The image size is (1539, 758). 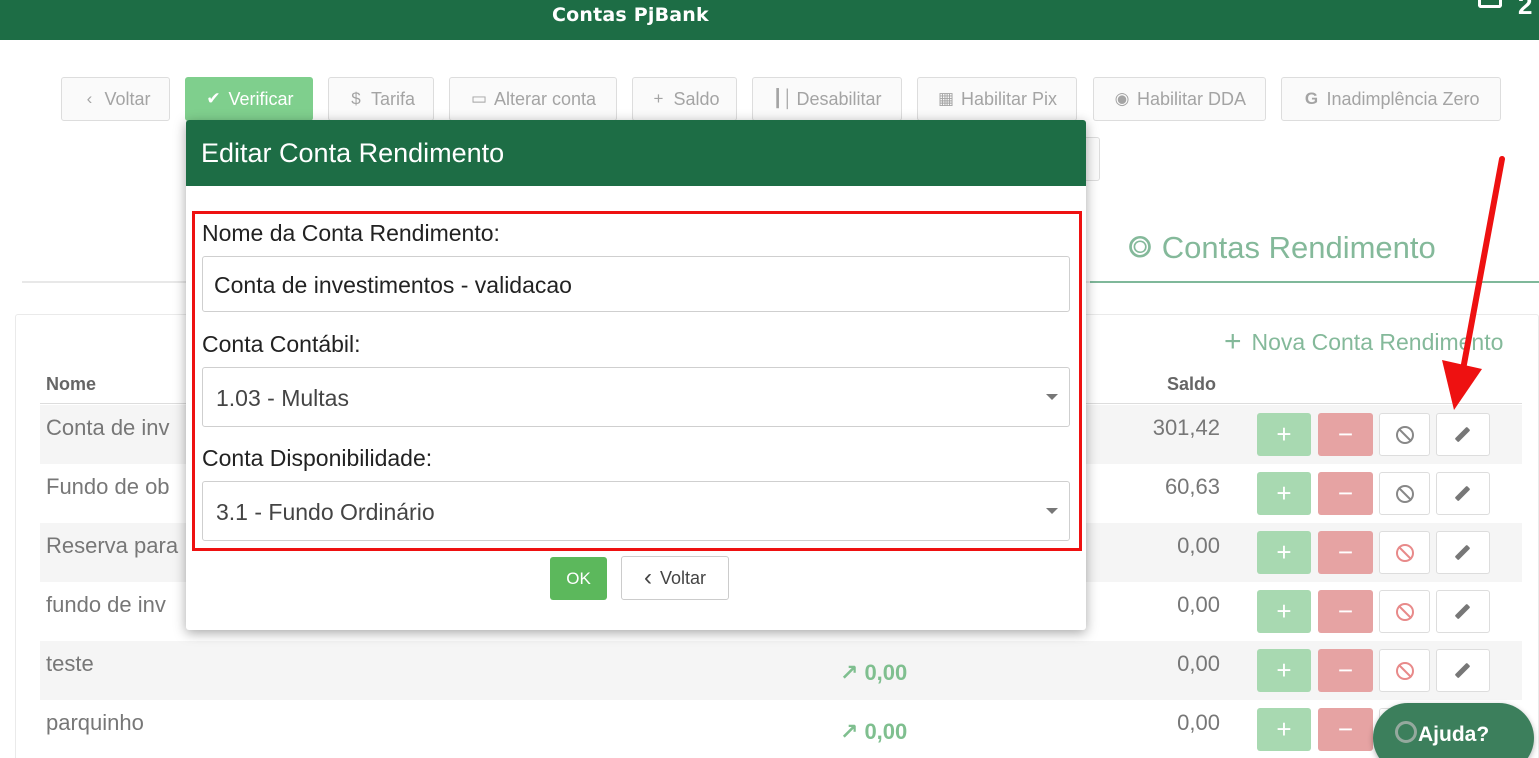 What do you see at coordinates (1192, 384) in the screenshot?
I see `col-saldo: Saldo` at bounding box center [1192, 384].